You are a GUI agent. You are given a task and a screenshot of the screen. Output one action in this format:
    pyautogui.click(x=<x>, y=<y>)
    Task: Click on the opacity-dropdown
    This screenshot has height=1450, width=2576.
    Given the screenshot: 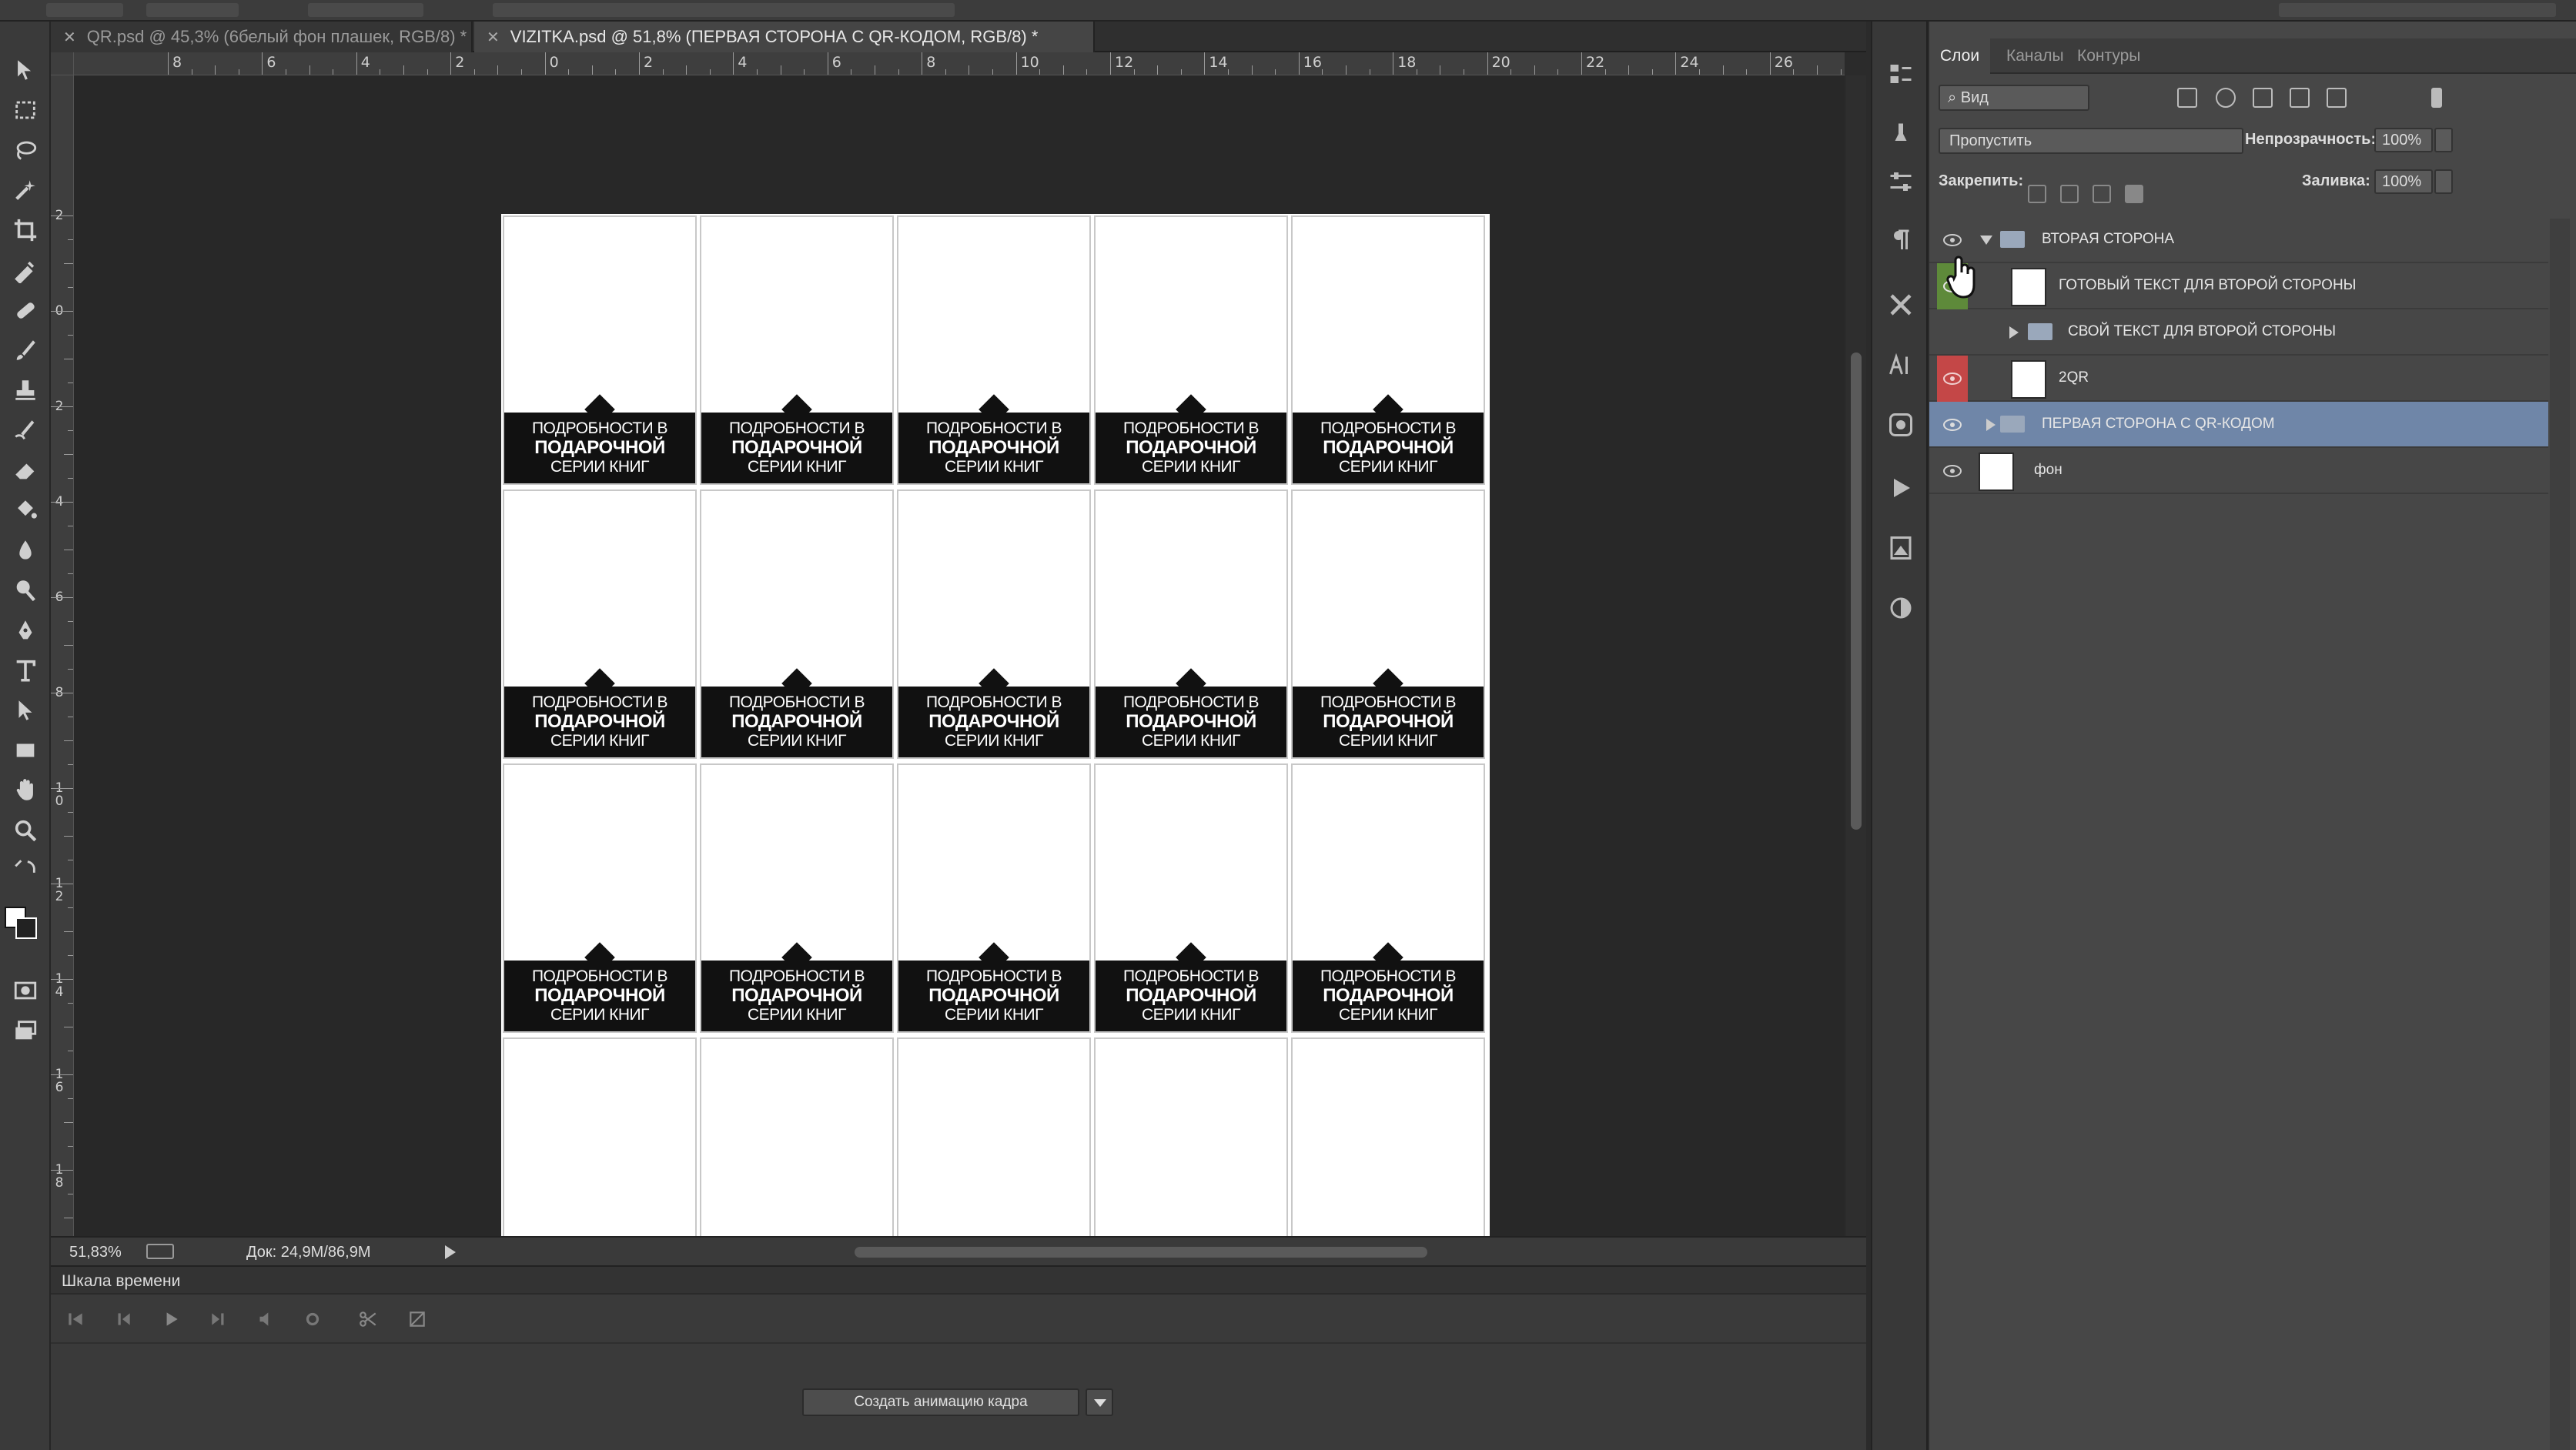 What is the action you would take?
    pyautogui.click(x=2443, y=140)
    